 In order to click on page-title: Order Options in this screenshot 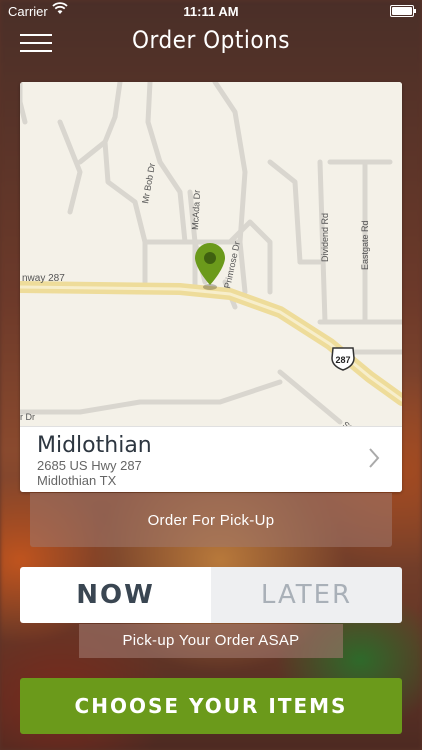, I will do `click(211, 40)`.